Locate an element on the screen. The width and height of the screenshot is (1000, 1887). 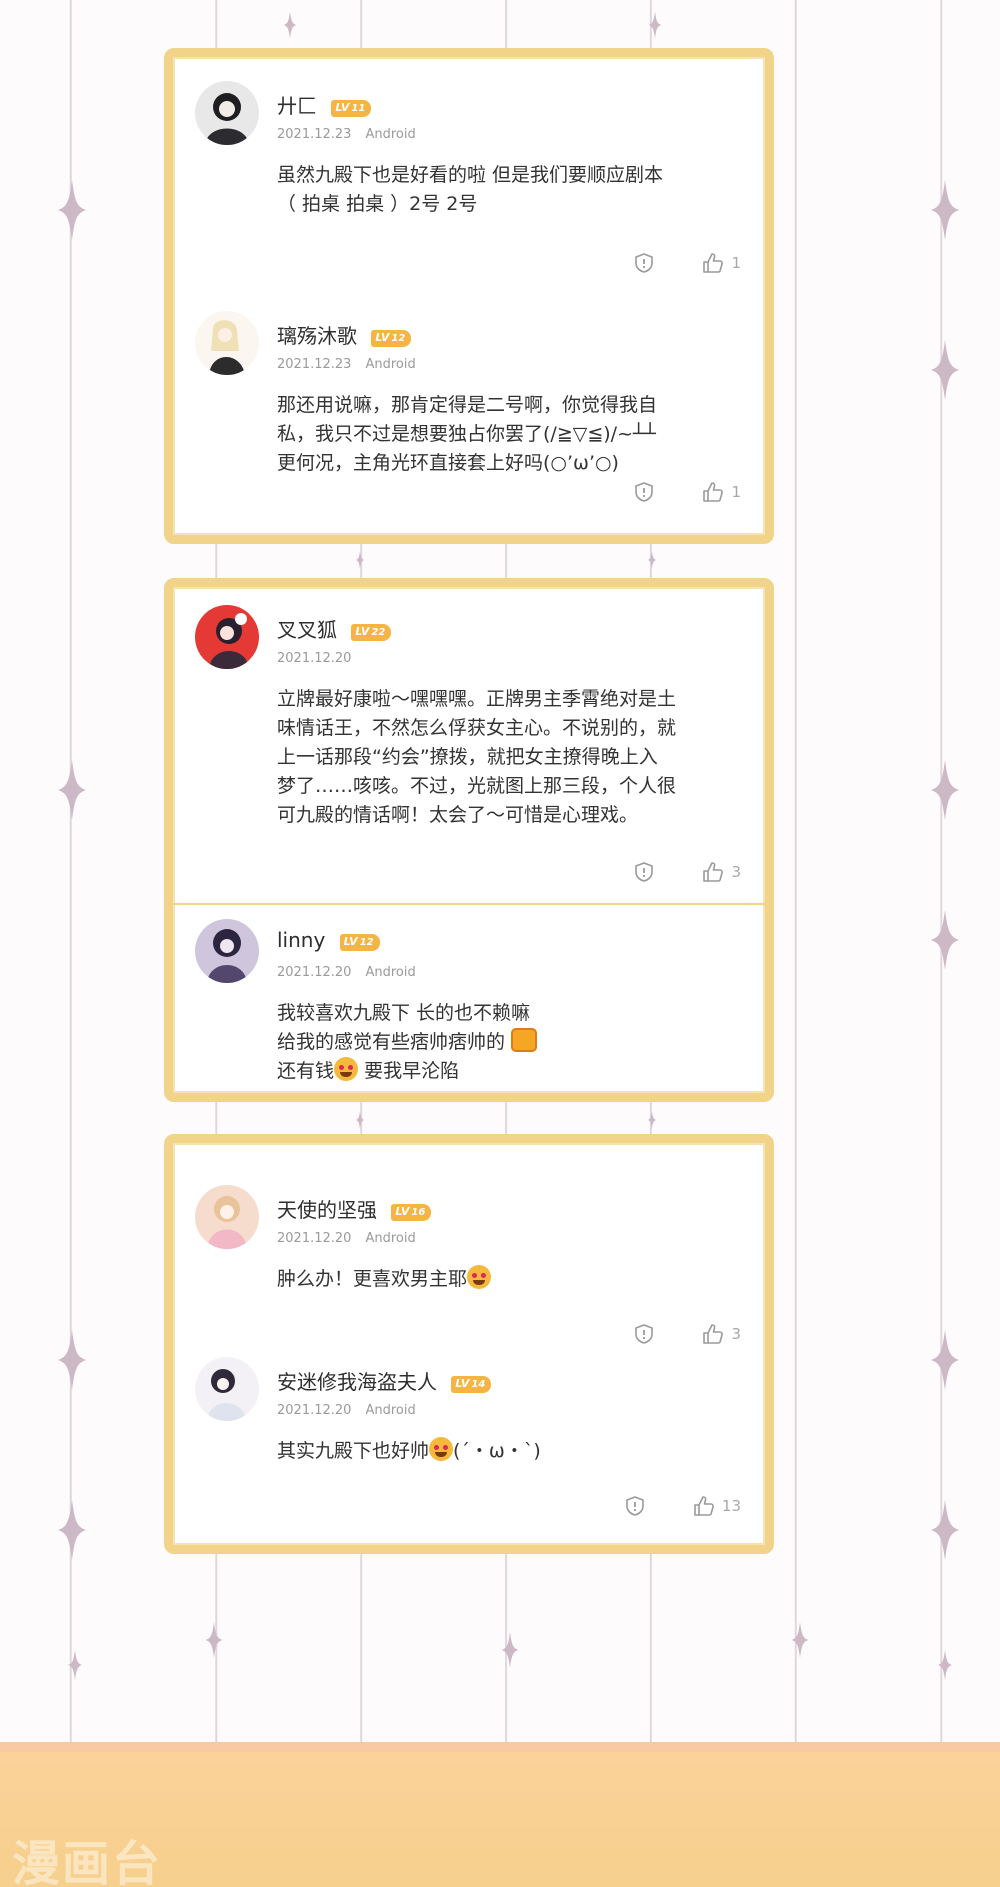
username-text: 叉叉狐 is located at coordinates (307, 630).